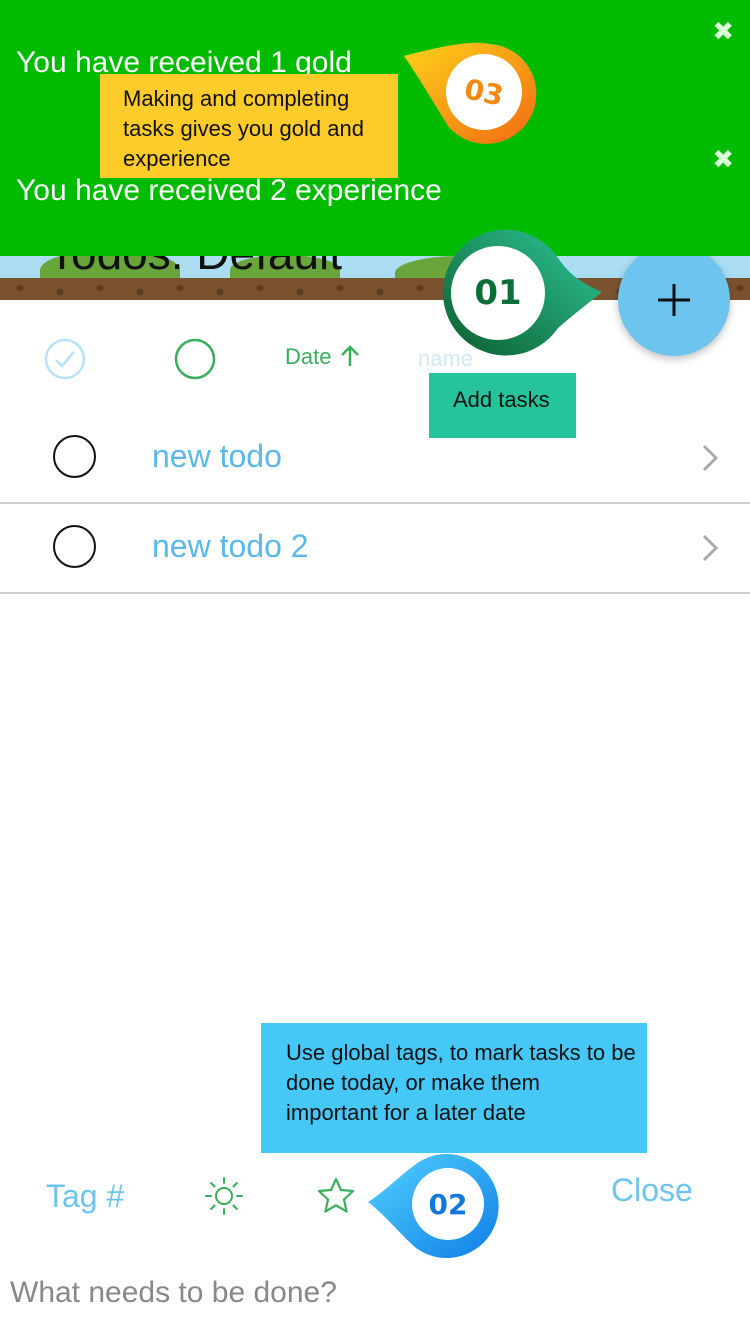 The image size is (750, 1334). Describe the element at coordinates (65, 359) in the screenshot. I see `check-circle-icon` at that location.